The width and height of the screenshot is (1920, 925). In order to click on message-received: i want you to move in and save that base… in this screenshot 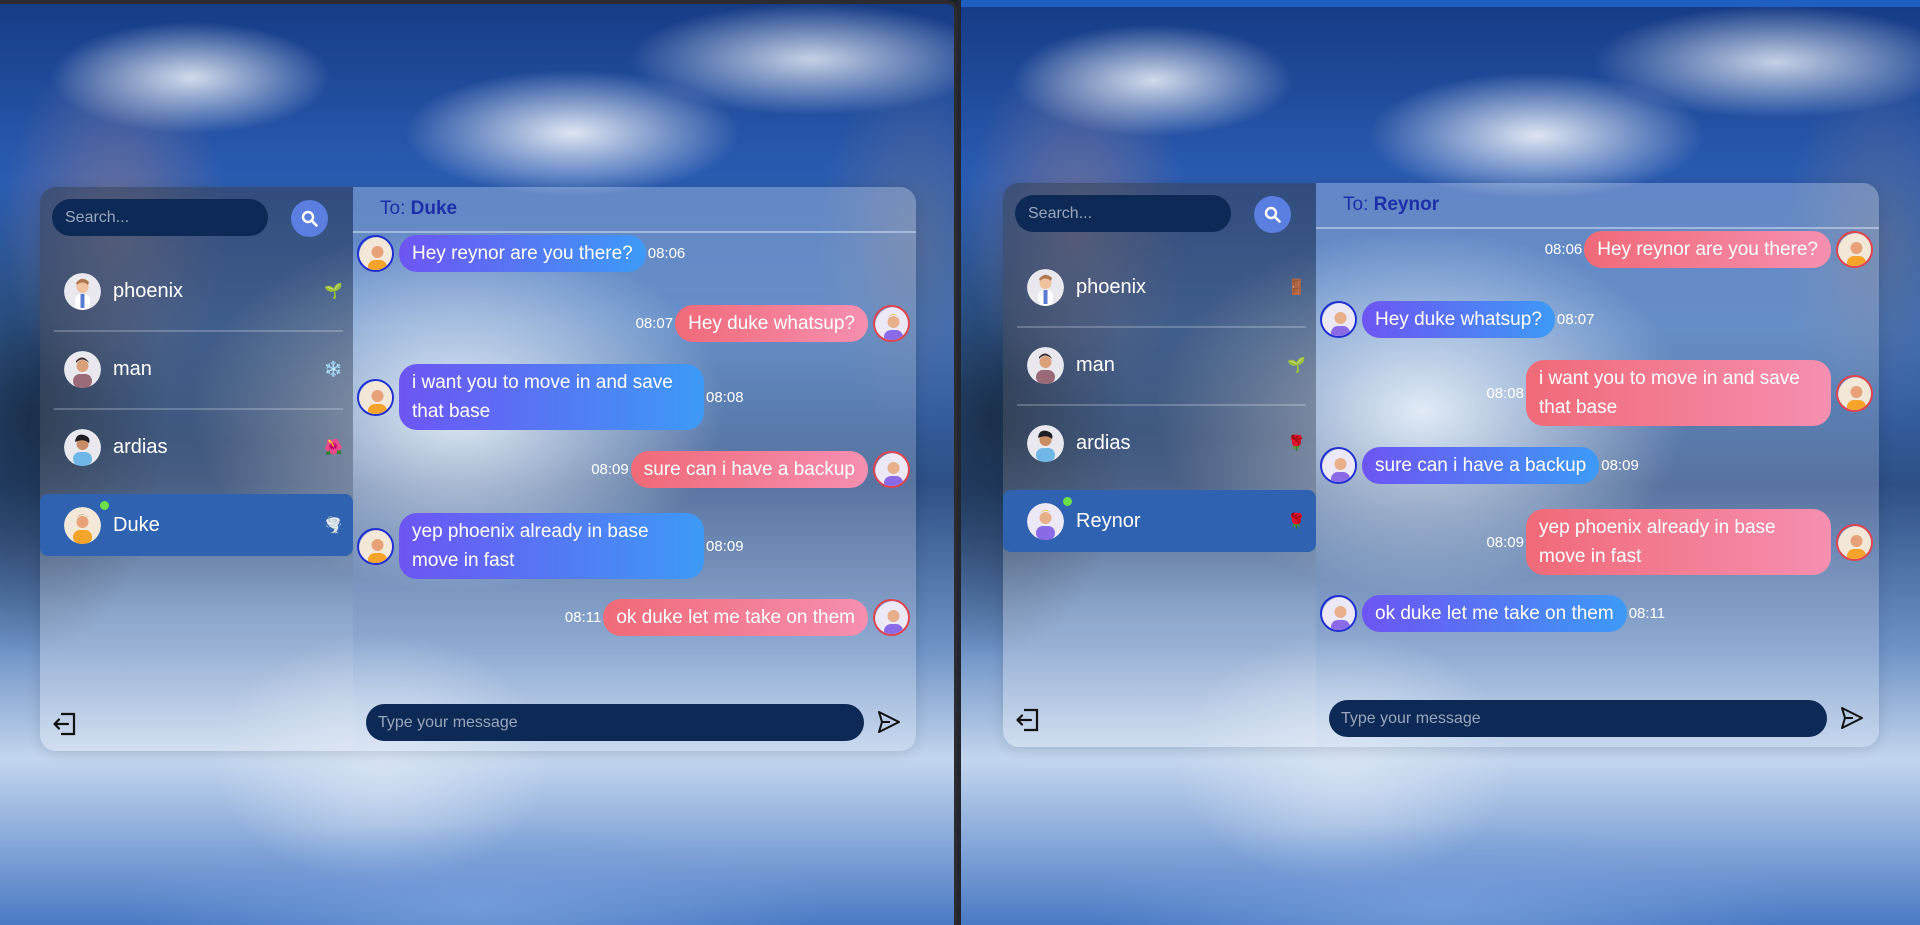, I will do `click(551, 397)`.